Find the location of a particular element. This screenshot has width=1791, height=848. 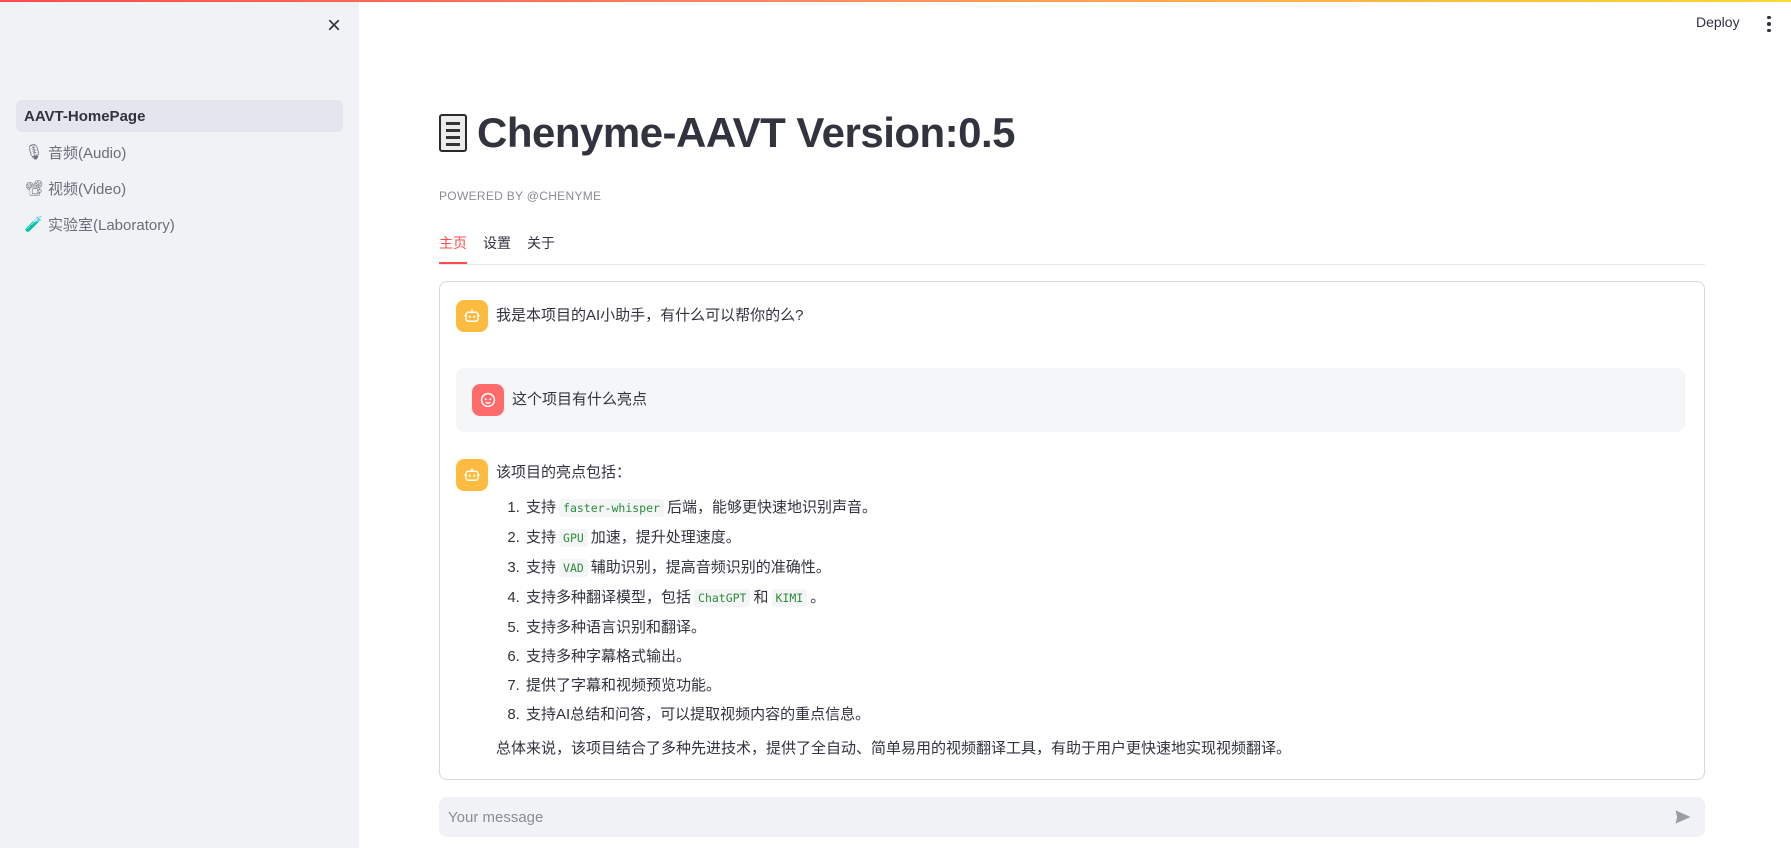

user-message: 这个项目有什么亮点 is located at coordinates (1070, 400).